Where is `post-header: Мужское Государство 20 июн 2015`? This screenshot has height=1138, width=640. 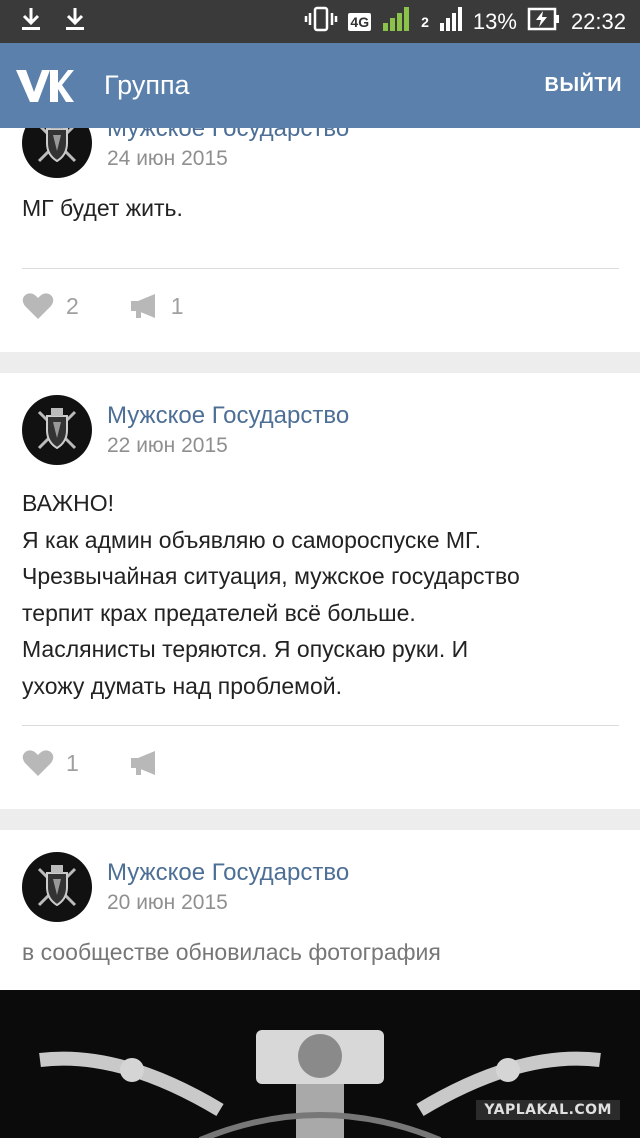 post-header: Мужское Государство 20 июн 2015 is located at coordinates (185, 887).